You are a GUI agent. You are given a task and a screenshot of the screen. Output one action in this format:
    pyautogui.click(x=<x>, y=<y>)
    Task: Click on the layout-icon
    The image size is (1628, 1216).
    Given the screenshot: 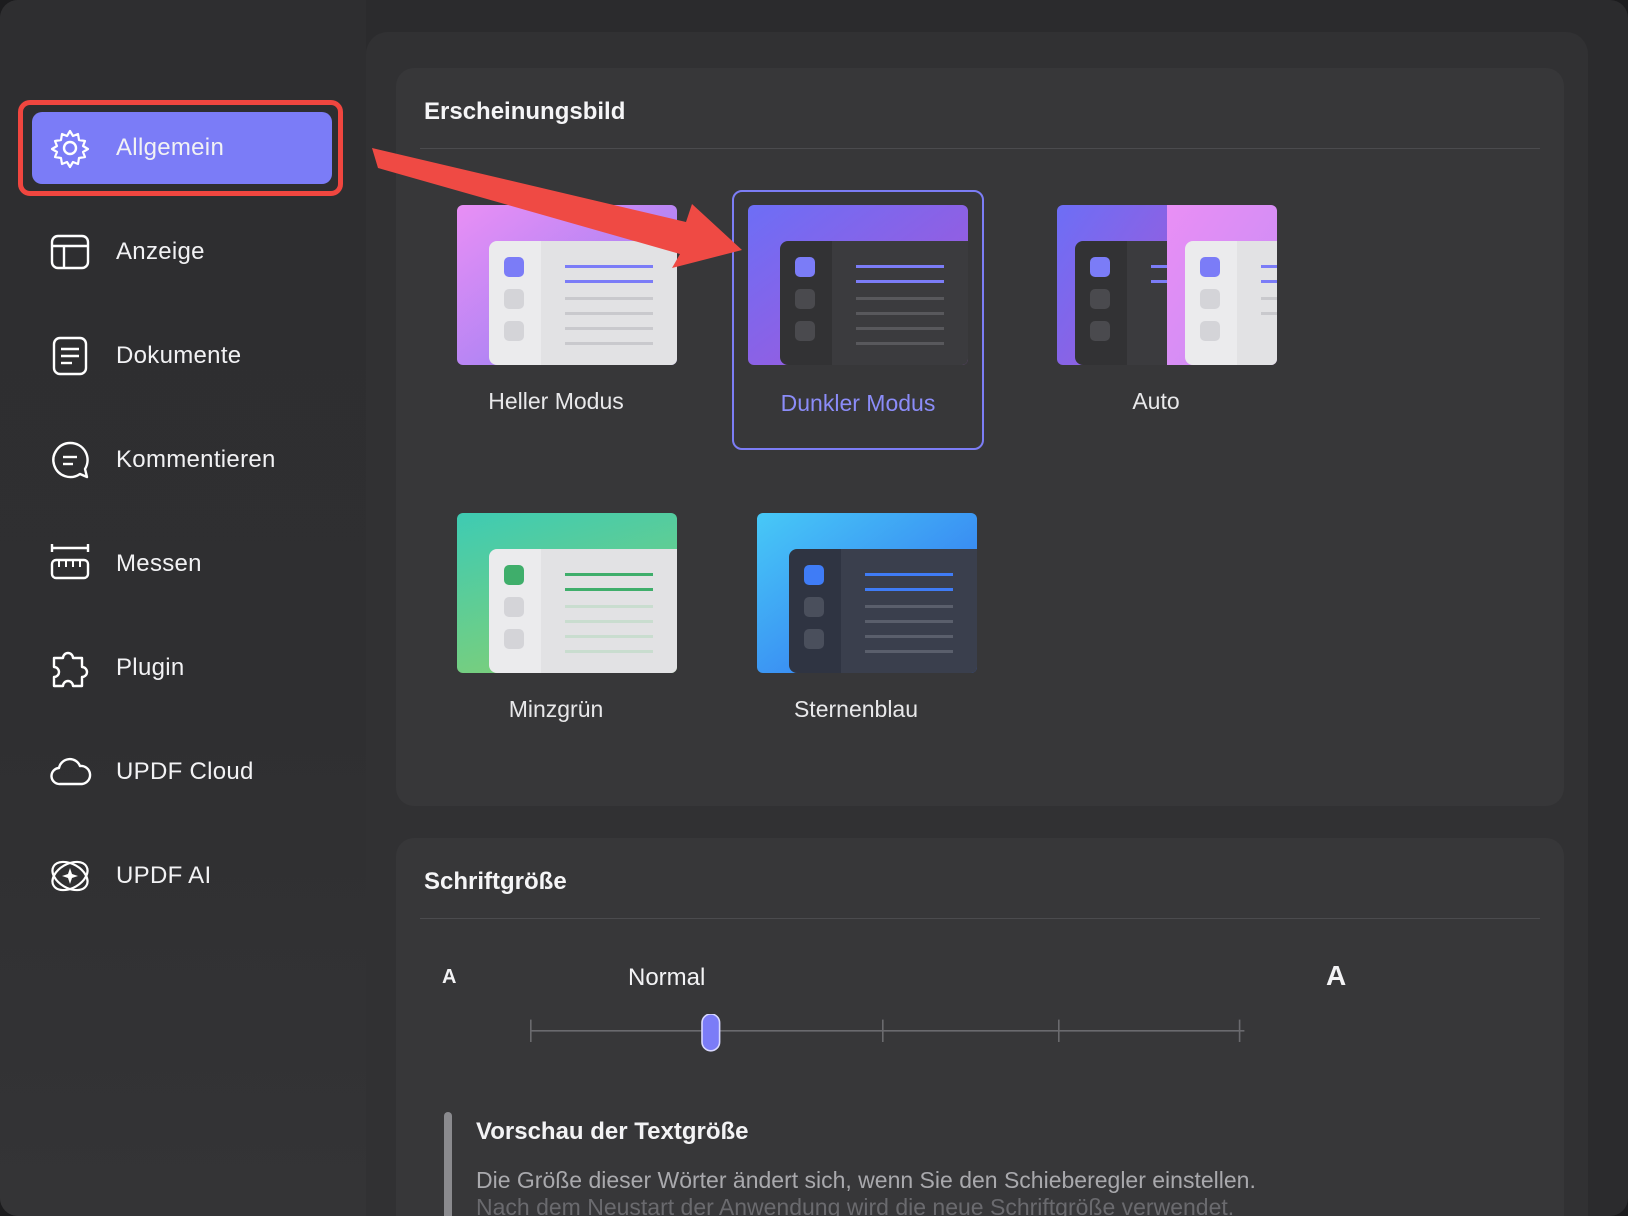 What is the action you would take?
    pyautogui.click(x=70, y=252)
    